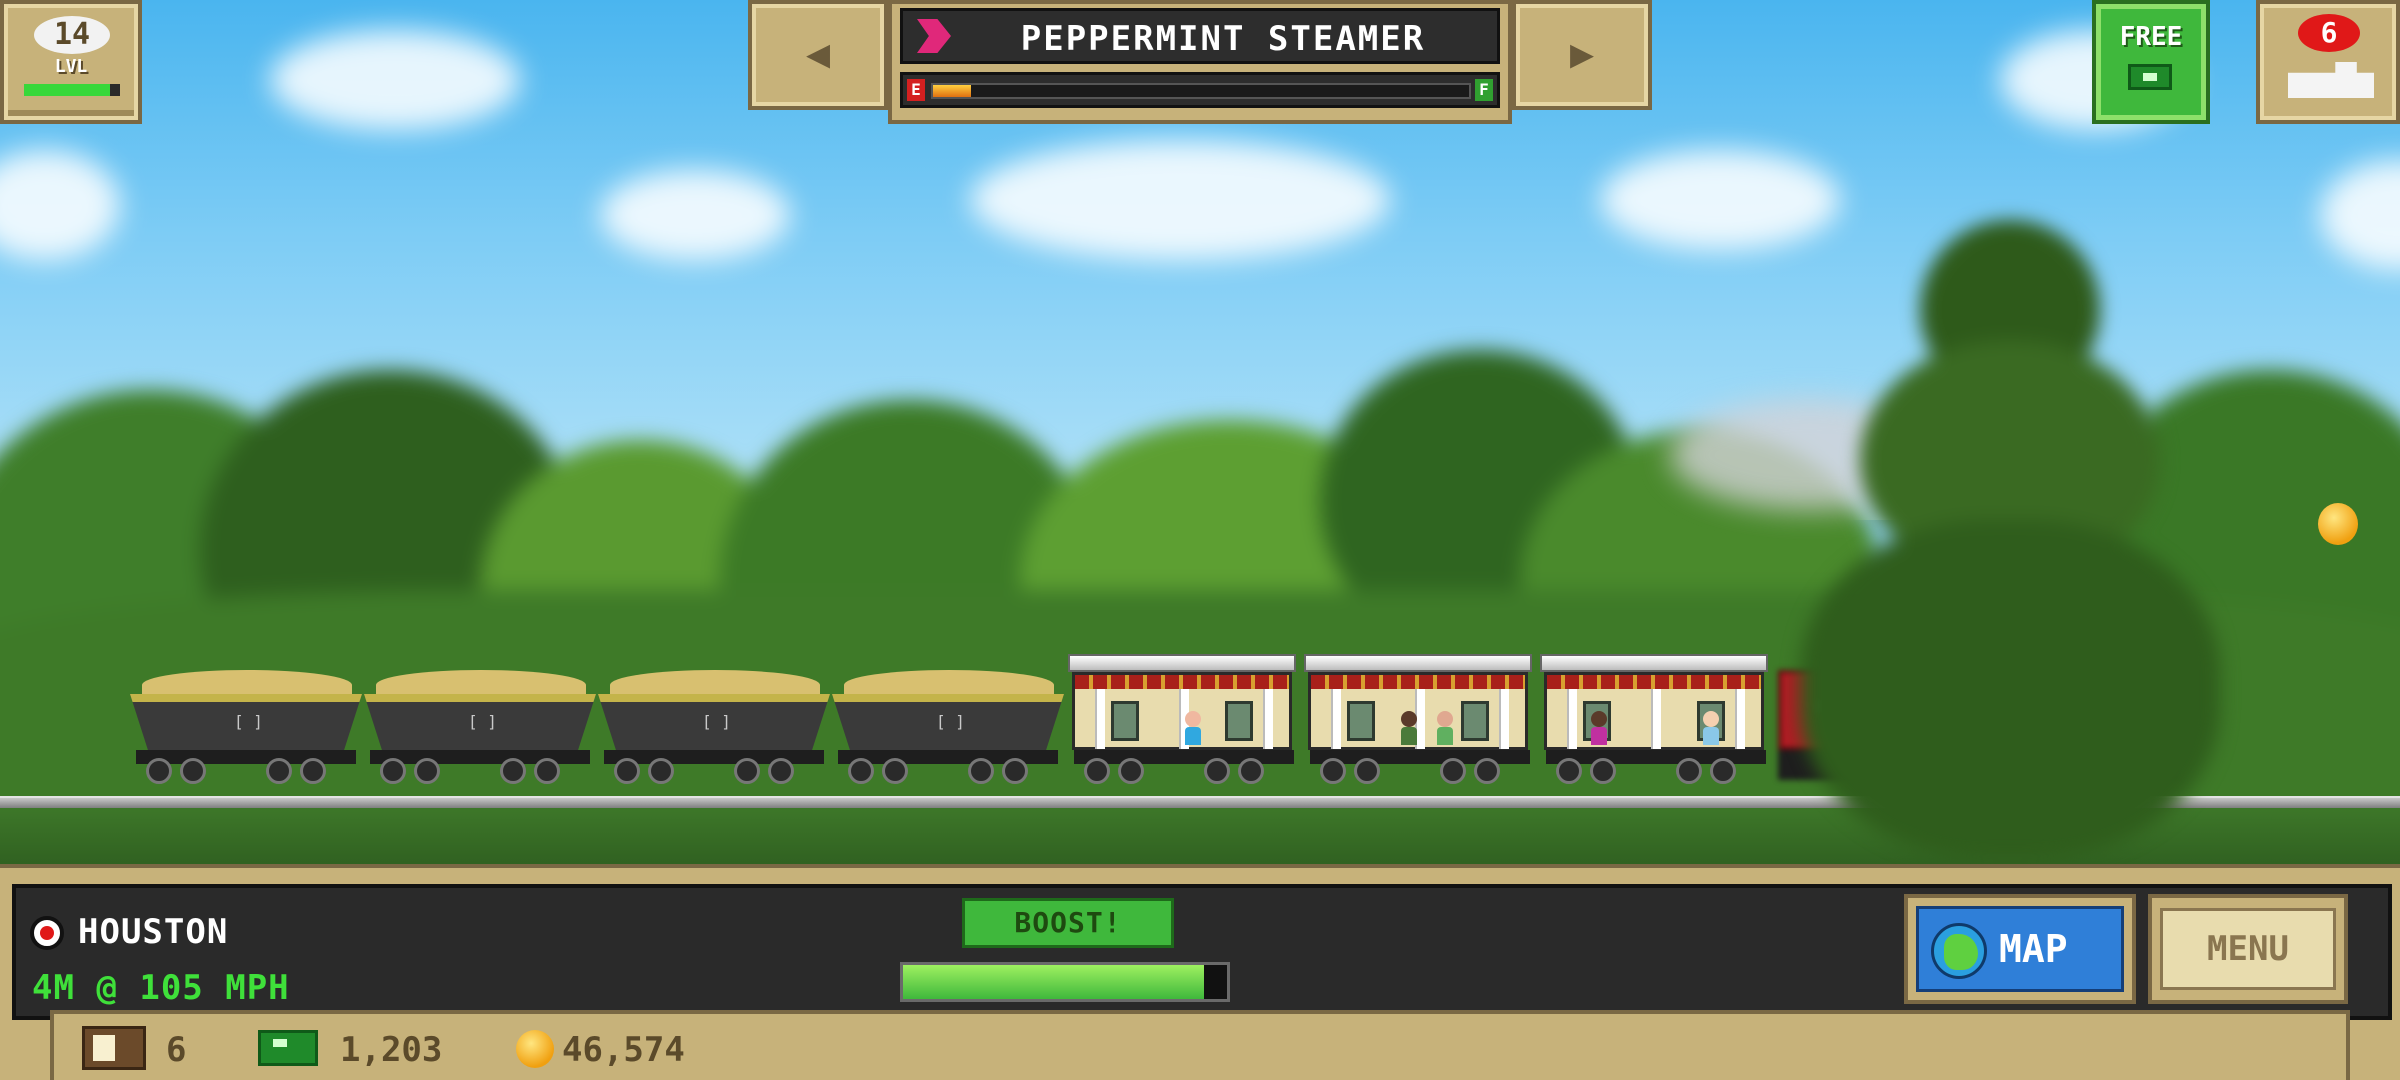 The image size is (2400, 1080). I want to click on menu-button: MENU, so click(2248, 949).